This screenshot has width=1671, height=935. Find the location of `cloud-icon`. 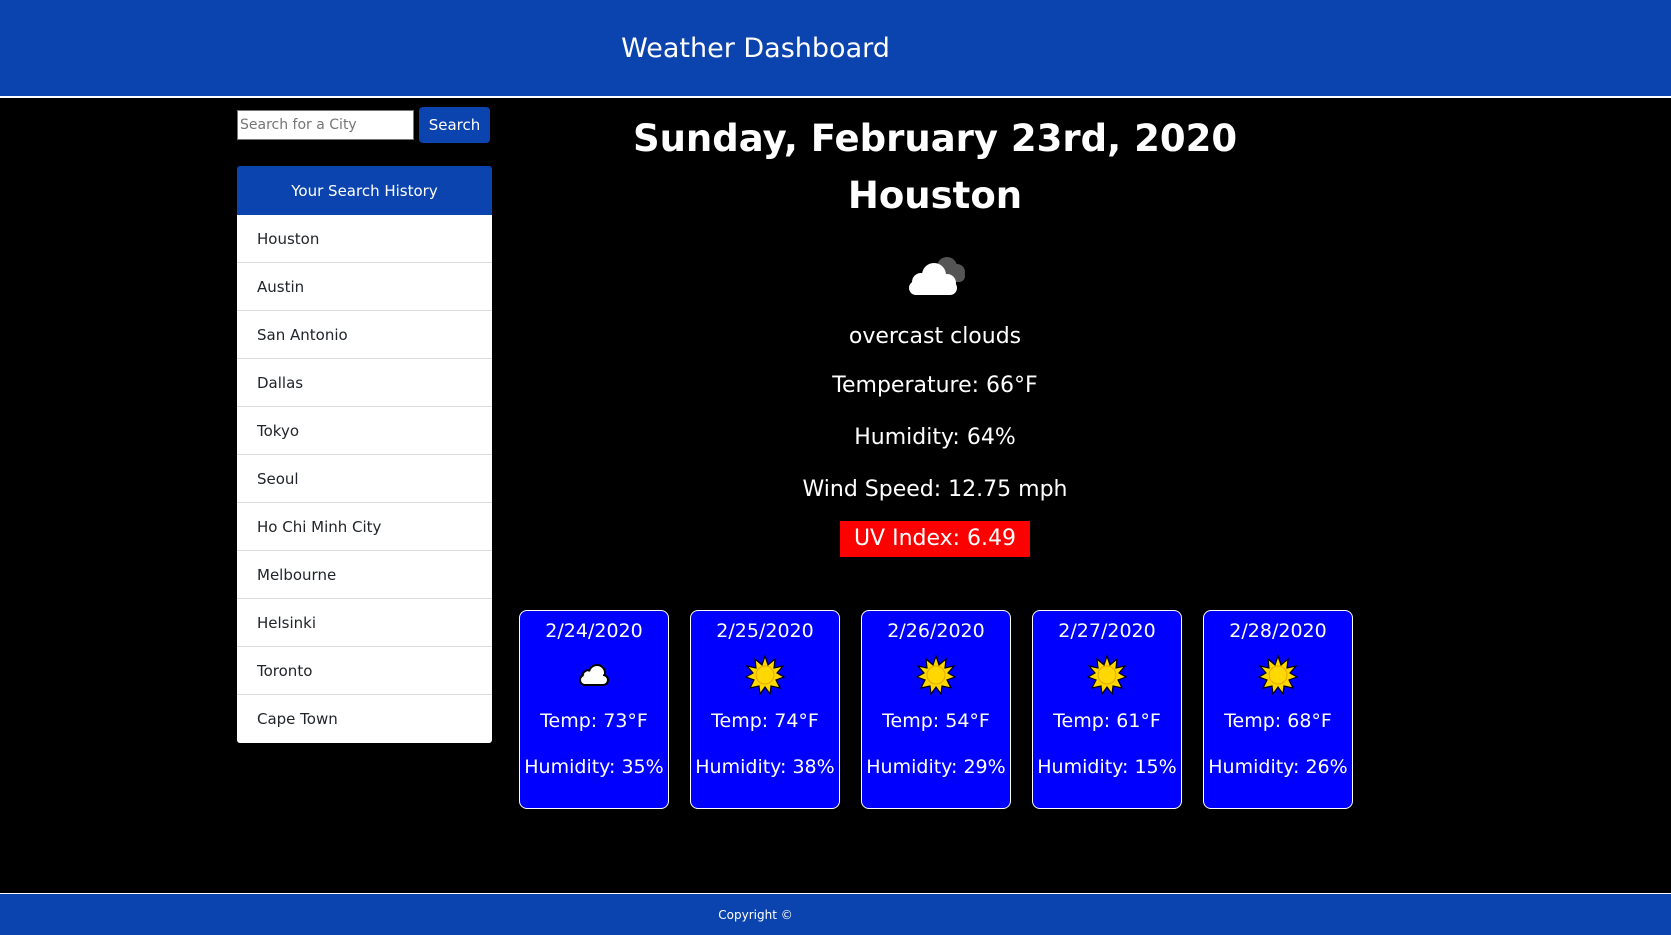

cloud-icon is located at coordinates (594, 675).